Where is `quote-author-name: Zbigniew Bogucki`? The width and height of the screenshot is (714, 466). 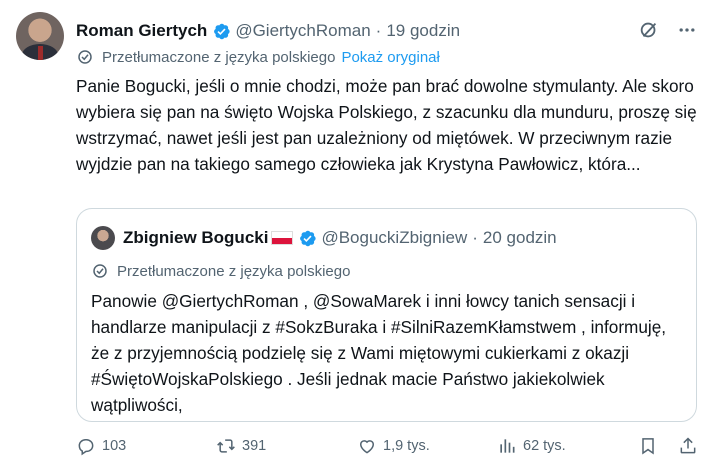
quote-author-name: Zbigniew Bogucki is located at coordinates (196, 237).